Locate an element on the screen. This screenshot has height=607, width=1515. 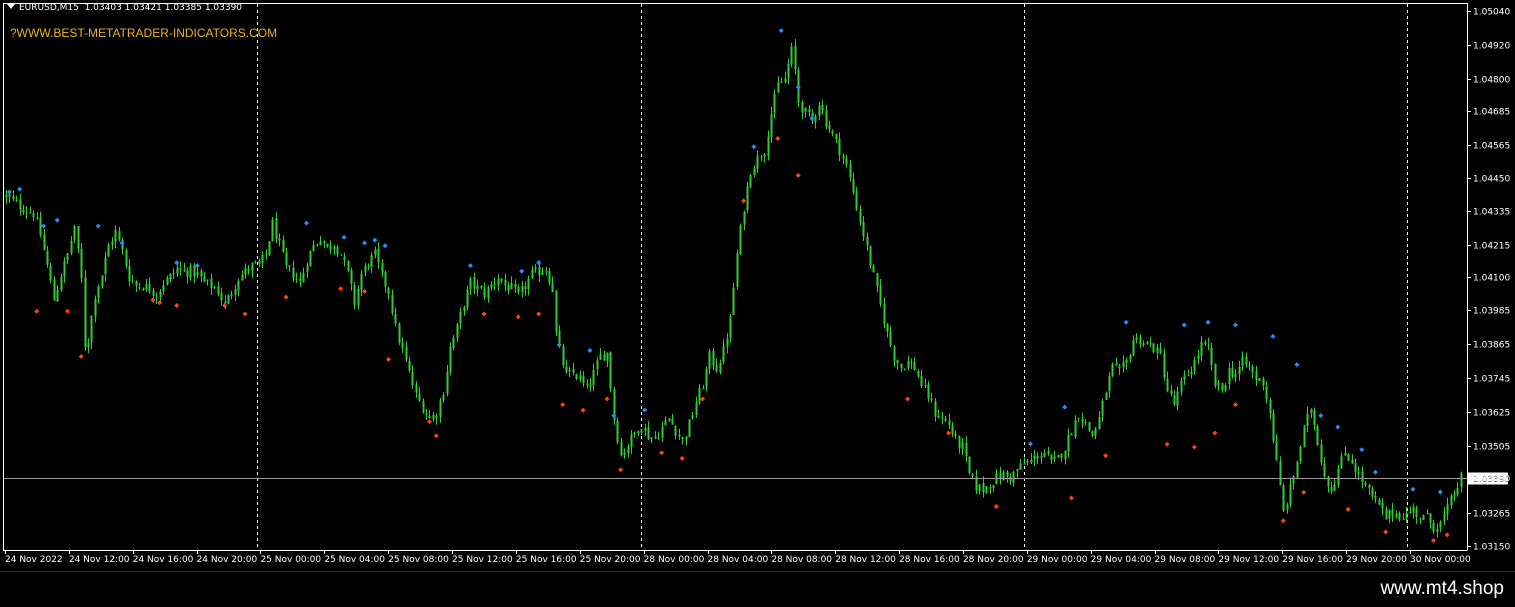
price-tick-label: 1.03625 is located at coordinates (1491, 414).